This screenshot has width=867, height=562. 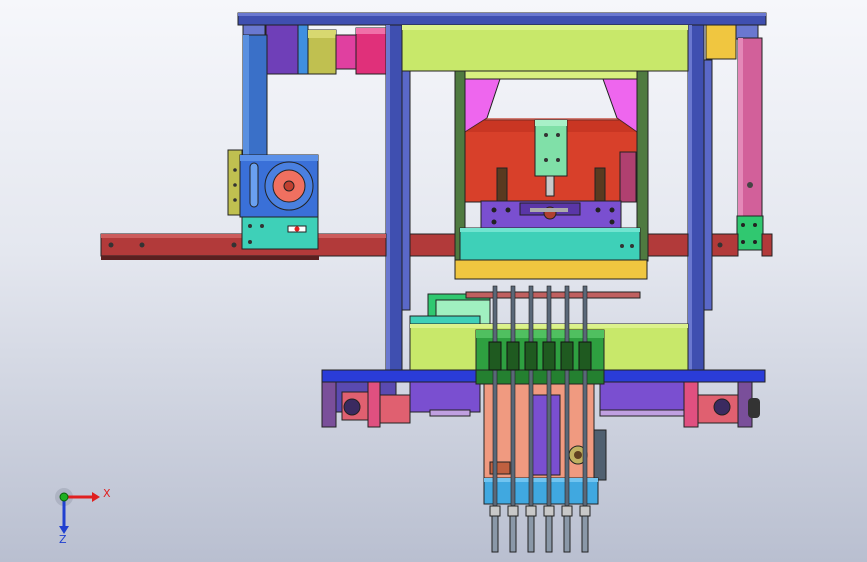 I want to click on left-gear-motor, so click(x=273, y=199).